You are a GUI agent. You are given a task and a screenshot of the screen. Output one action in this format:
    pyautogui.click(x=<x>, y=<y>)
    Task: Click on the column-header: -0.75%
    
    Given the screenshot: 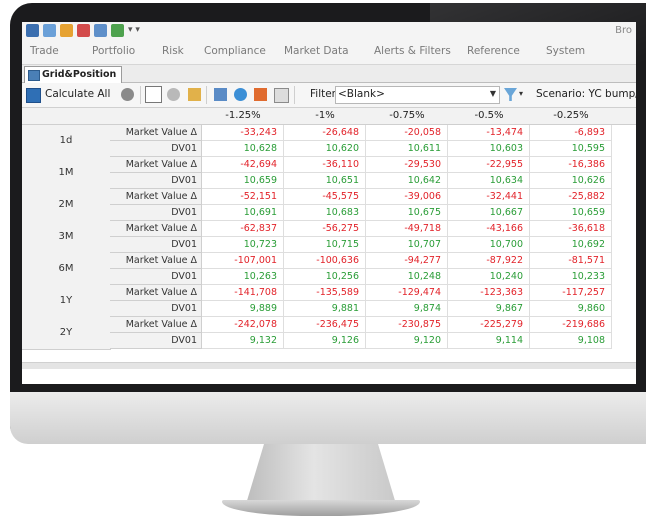 What is the action you would take?
    pyautogui.click(x=407, y=115)
    